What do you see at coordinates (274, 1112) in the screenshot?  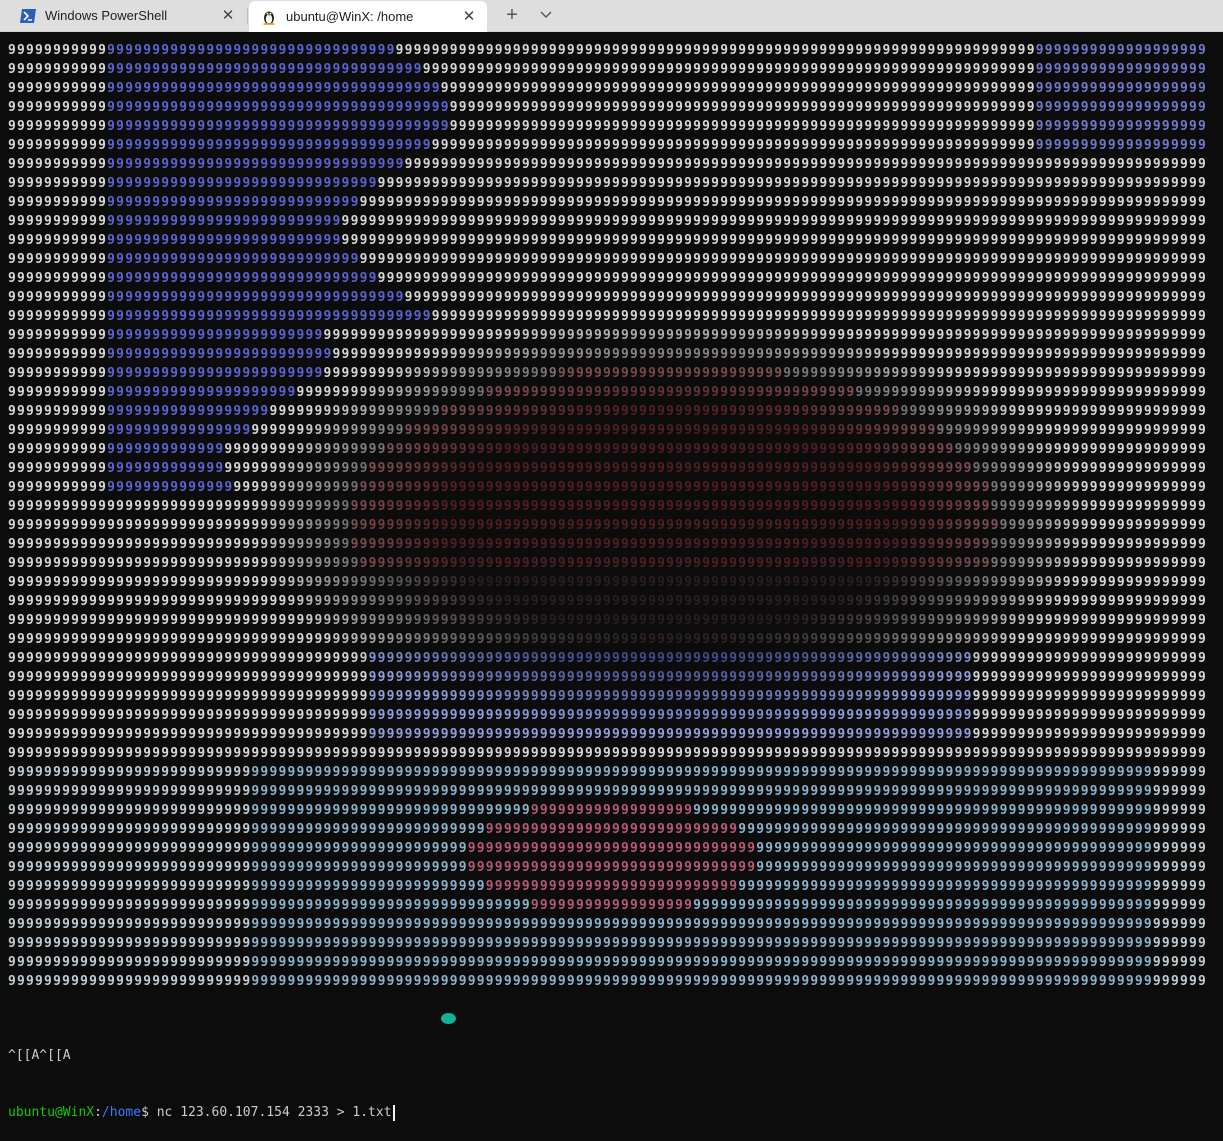 I see `command-text: nc 123.60.107.154 2333 > 1.txt` at bounding box center [274, 1112].